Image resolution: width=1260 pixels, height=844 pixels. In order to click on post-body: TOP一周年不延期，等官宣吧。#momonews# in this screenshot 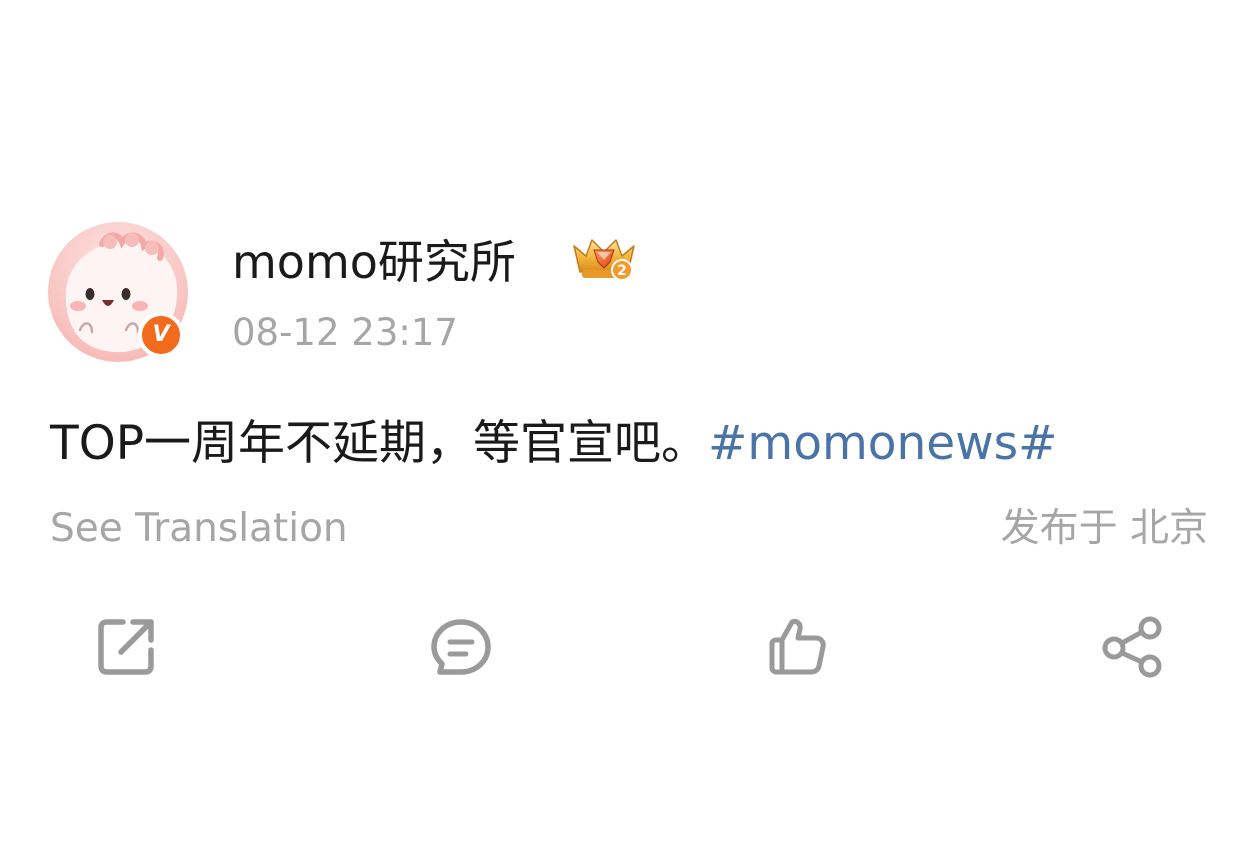, I will do `click(554, 444)`.